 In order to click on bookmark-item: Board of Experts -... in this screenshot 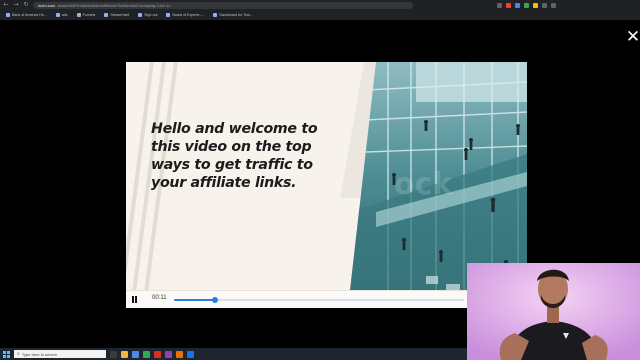, I will do `click(185, 15)`.